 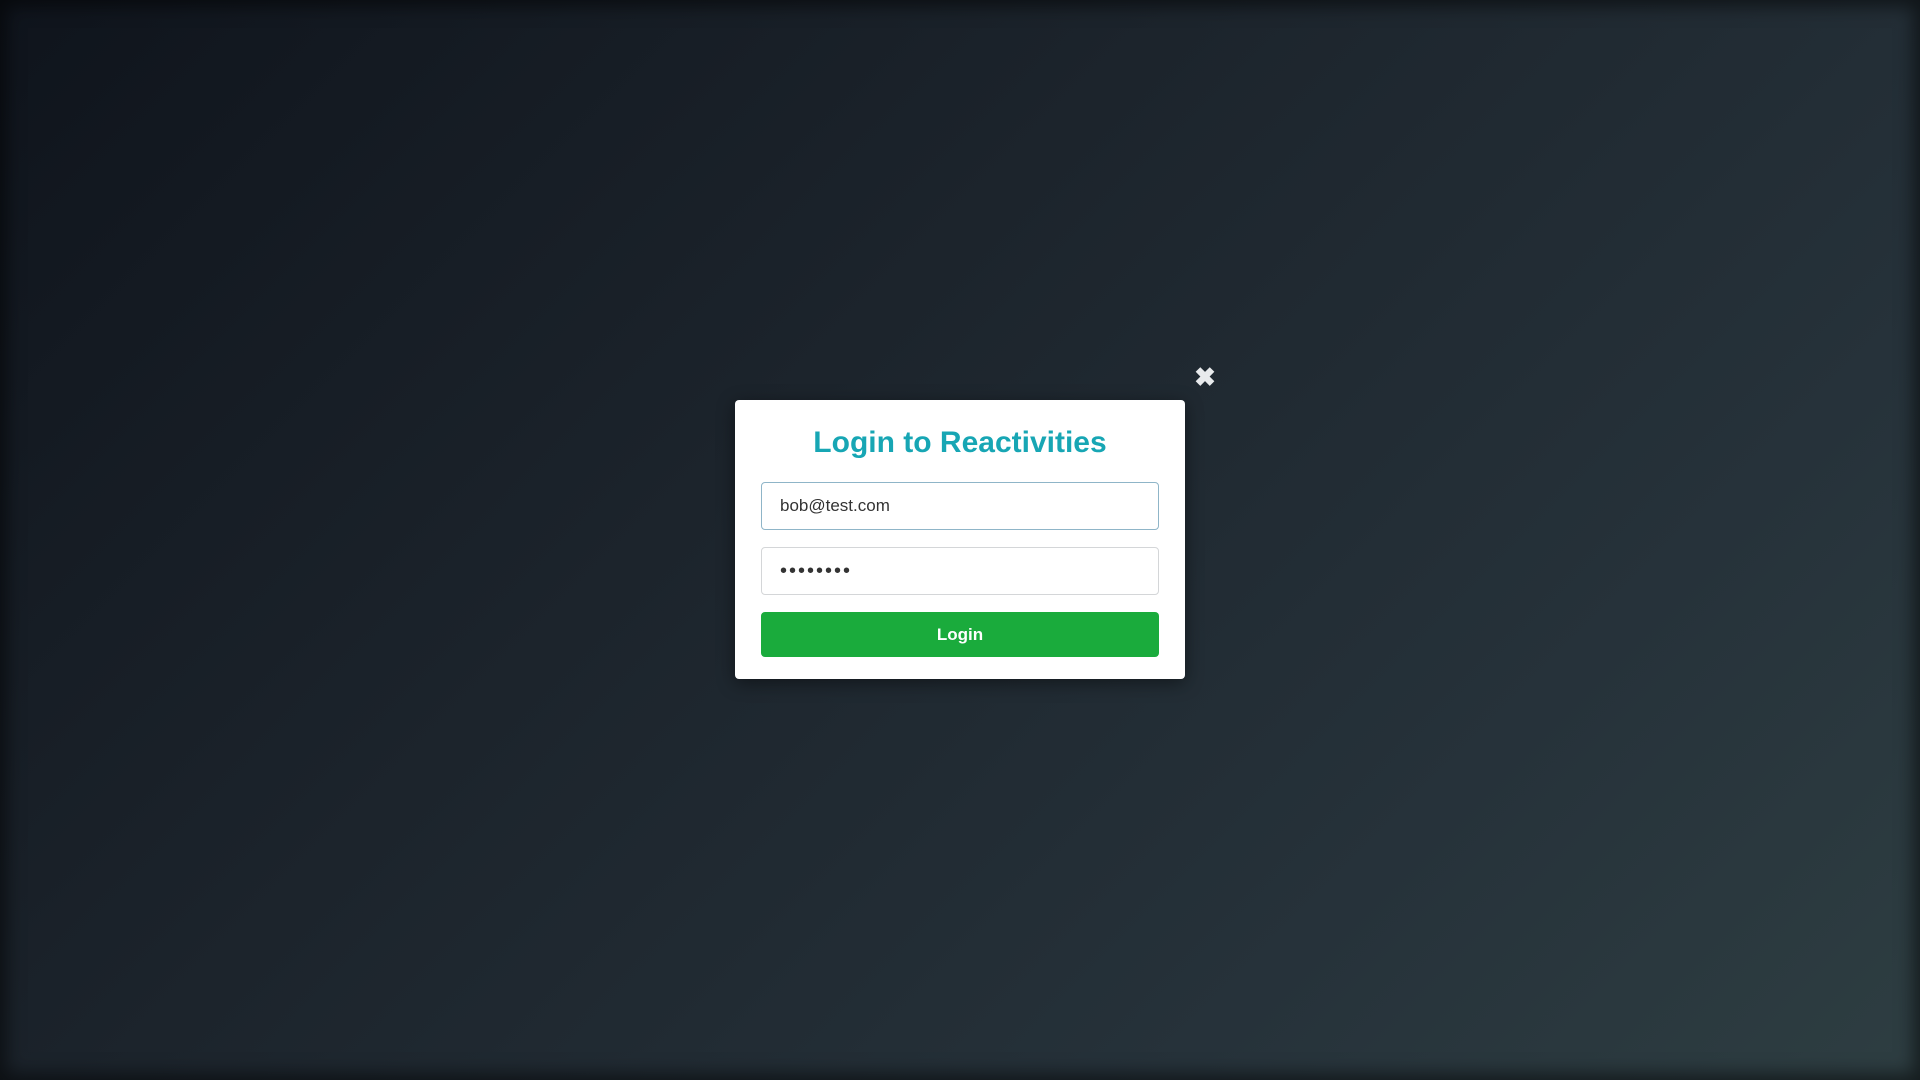 What do you see at coordinates (960, 571) in the screenshot?
I see `password-field` at bounding box center [960, 571].